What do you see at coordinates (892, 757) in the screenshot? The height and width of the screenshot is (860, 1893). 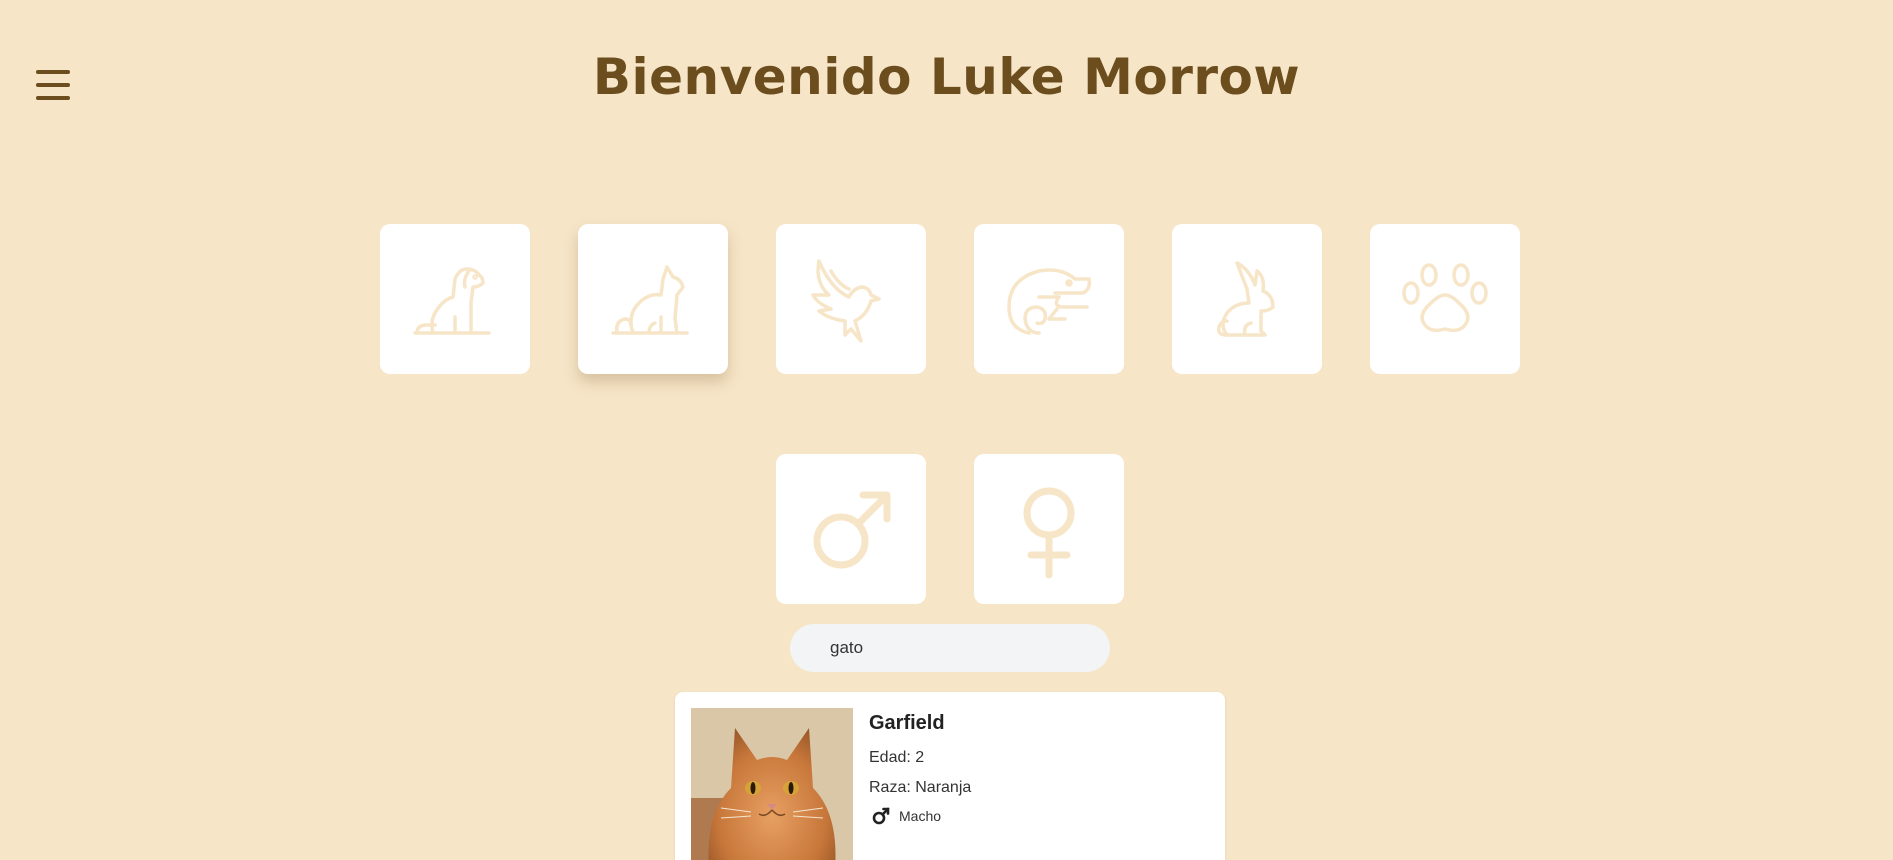 I see `pet-age-label: Edad:` at bounding box center [892, 757].